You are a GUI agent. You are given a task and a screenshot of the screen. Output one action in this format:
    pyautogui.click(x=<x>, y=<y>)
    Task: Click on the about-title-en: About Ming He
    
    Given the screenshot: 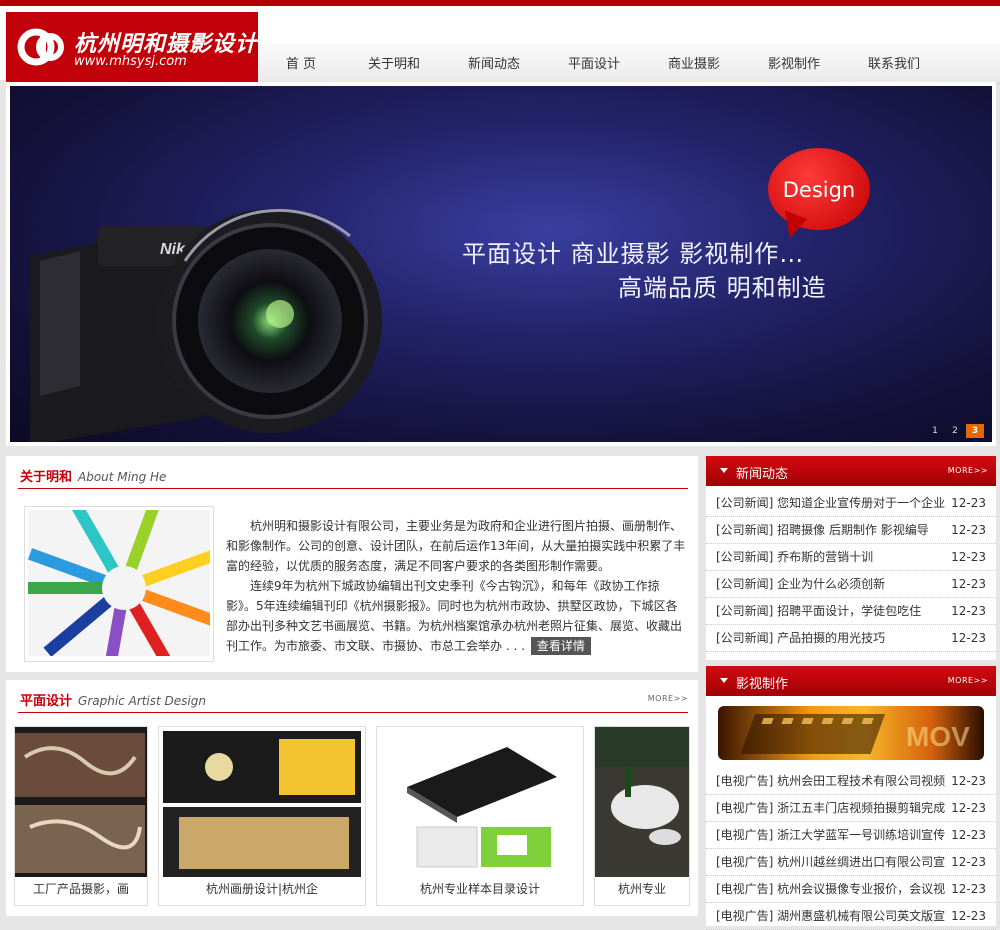 What is the action you would take?
    pyautogui.click(x=122, y=477)
    